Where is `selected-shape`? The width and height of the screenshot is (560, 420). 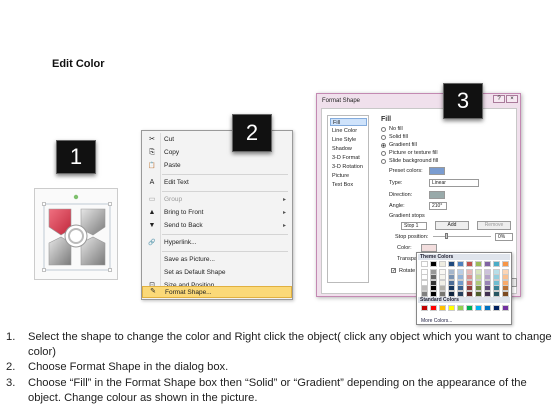
selected-shape is located at coordinates (76, 234).